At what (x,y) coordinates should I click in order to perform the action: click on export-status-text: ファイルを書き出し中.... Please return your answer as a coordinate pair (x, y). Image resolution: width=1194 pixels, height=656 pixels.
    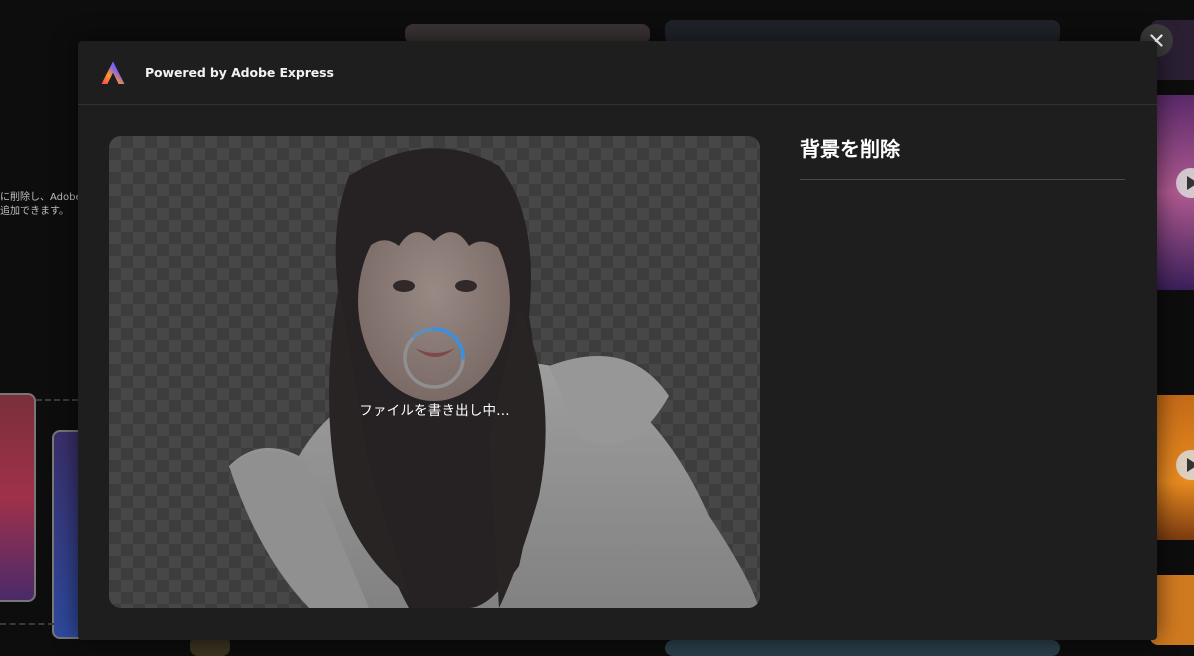
    Looking at the image, I should click on (434, 411).